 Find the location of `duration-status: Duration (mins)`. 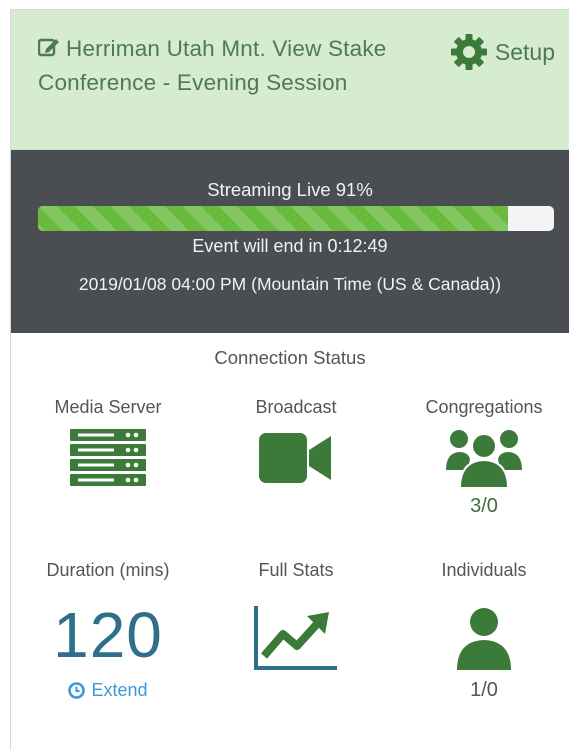

duration-status: Duration (mins) is located at coordinates (108, 570).